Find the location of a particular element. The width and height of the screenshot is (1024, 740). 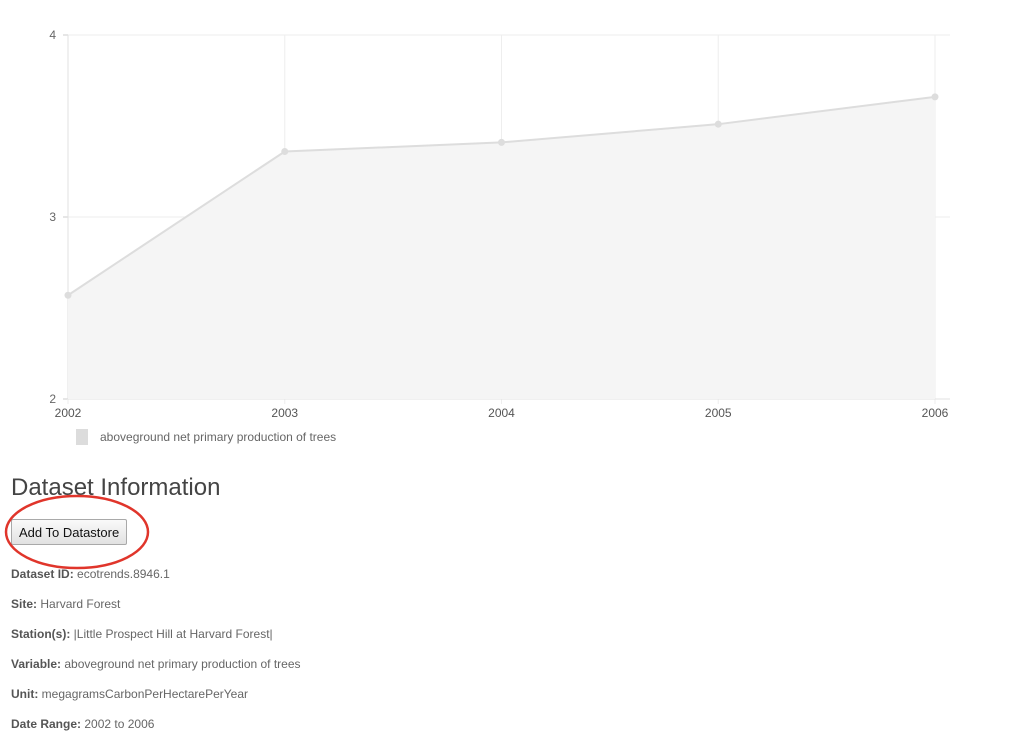

dataset-information-heading: Dataset Information is located at coordinates (116, 487).